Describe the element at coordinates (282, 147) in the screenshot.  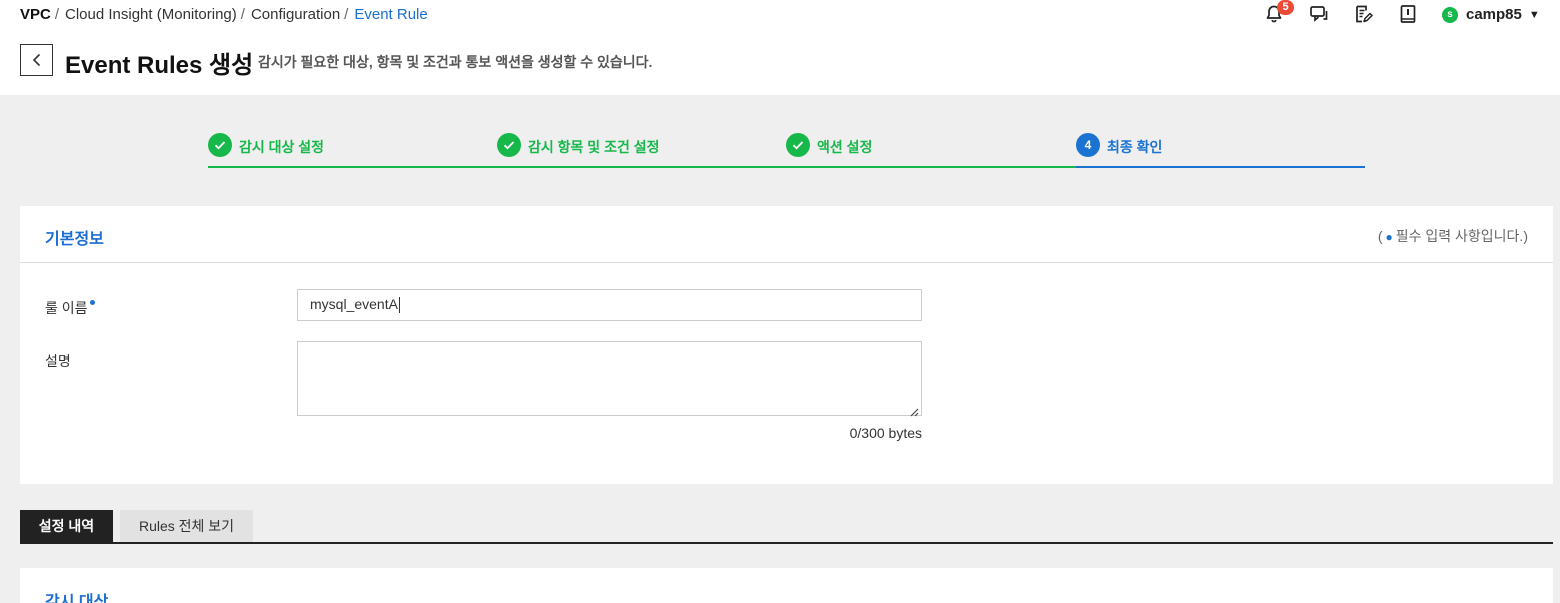
I see `step-label: 감시 대상 설정` at that location.